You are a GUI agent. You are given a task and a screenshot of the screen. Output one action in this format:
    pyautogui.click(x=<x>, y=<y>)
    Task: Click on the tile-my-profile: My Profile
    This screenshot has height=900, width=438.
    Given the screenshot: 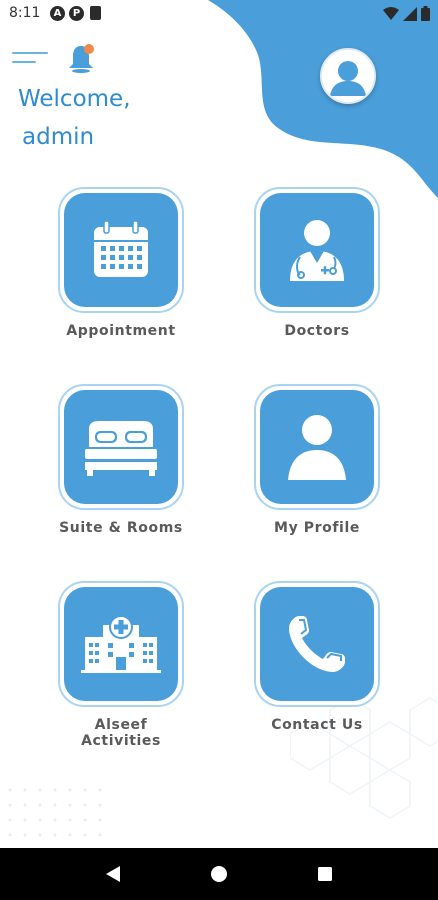 What is the action you would take?
    pyautogui.click(x=317, y=460)
    